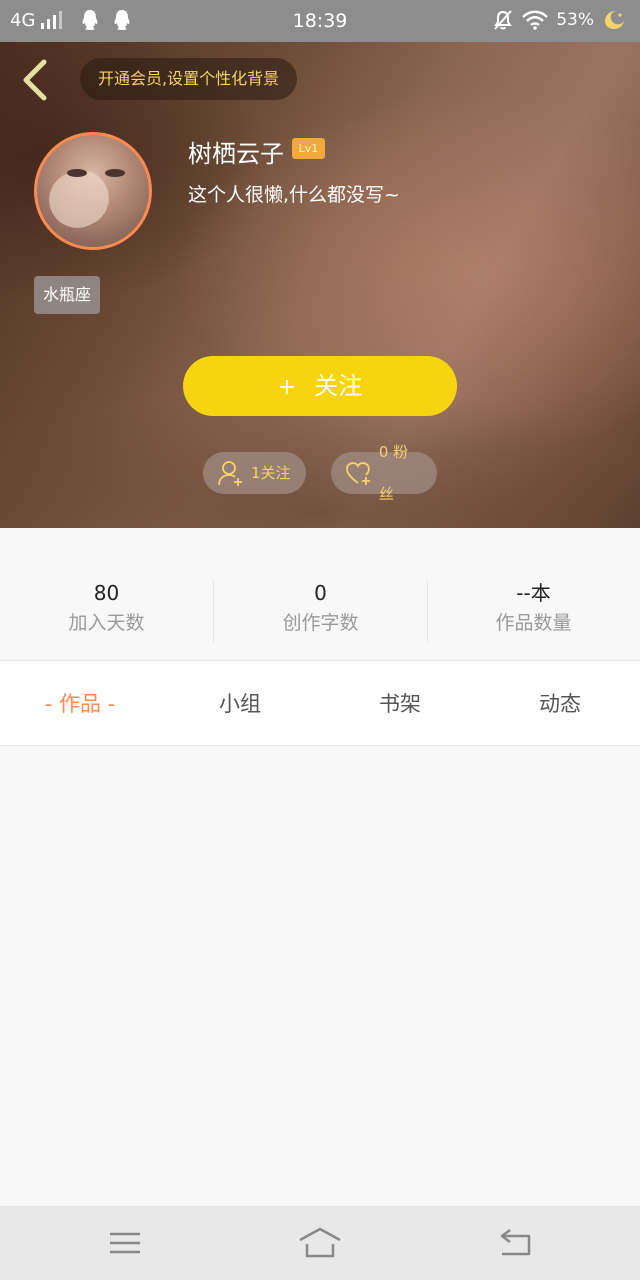 This screenshot has width=640, height=1280. Describe the element at coordinates (533, 593) in the screenshot. I see `stat-value: --本` at that location.